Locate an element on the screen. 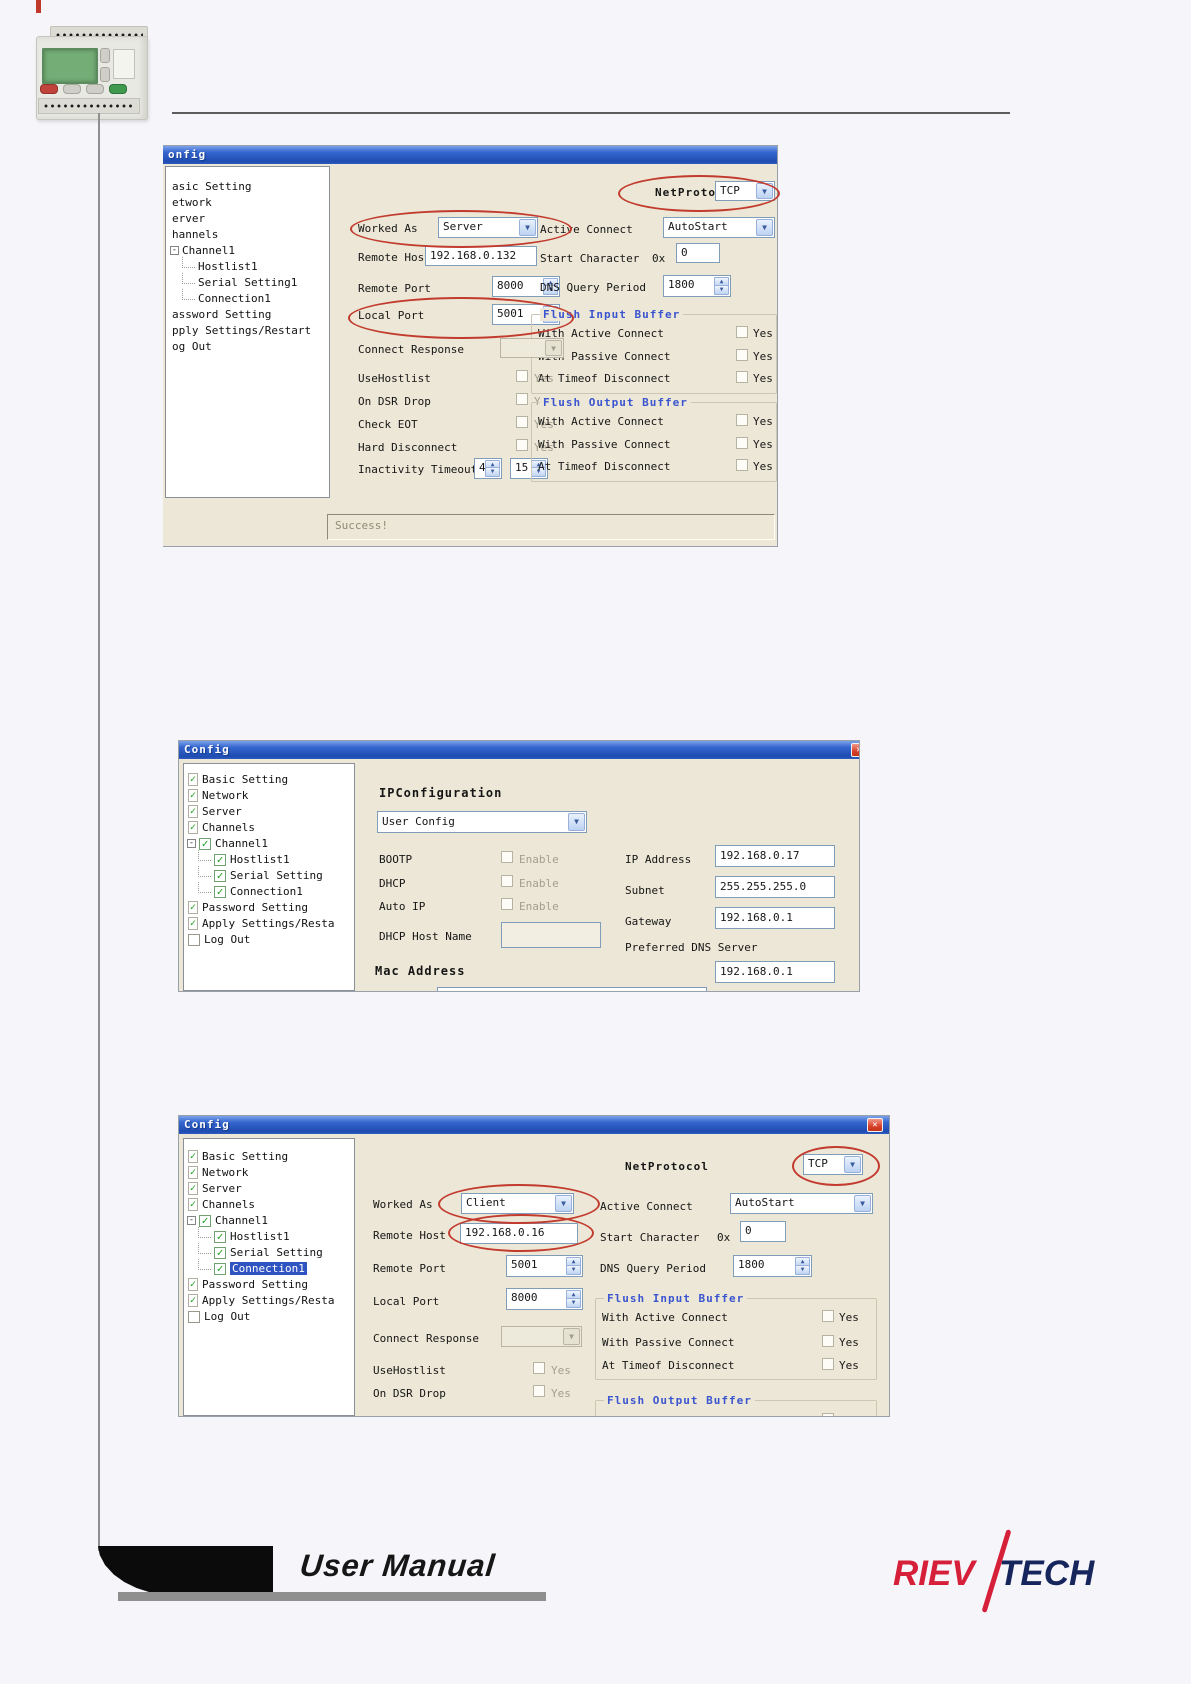  mac-address-input is located at coordinates (572, 989).